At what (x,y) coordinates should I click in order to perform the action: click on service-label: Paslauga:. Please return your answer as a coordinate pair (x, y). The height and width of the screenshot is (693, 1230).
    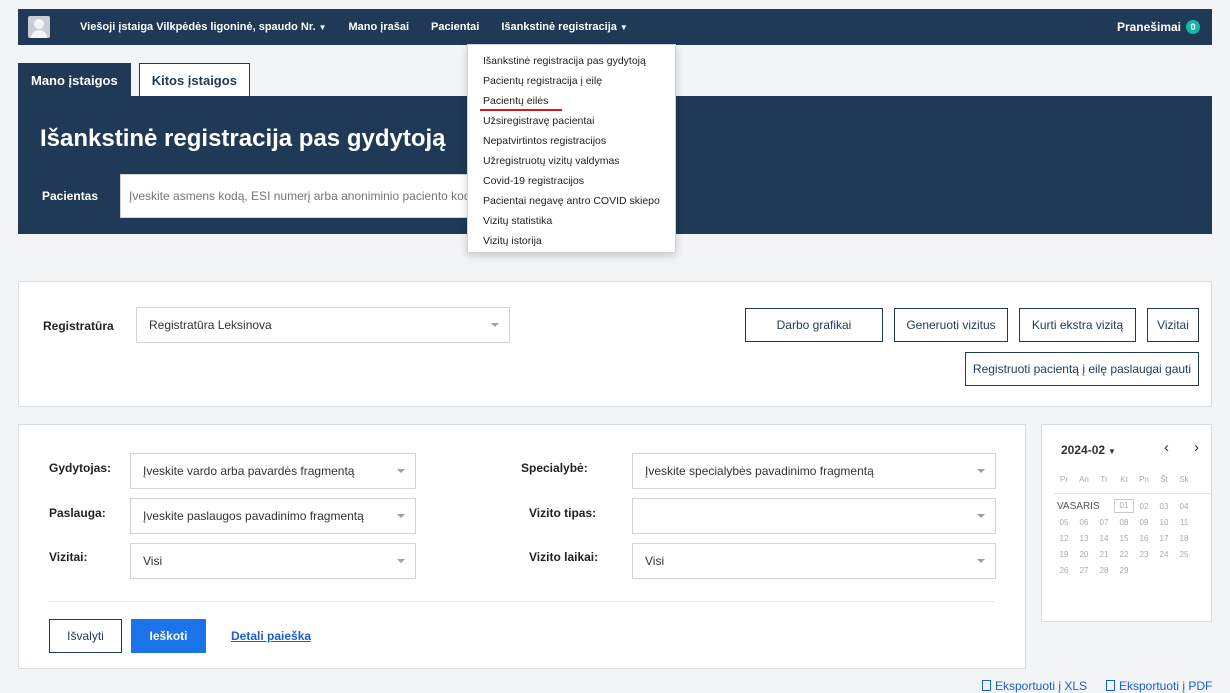
    Looking at the image, I should click on (77, 513).